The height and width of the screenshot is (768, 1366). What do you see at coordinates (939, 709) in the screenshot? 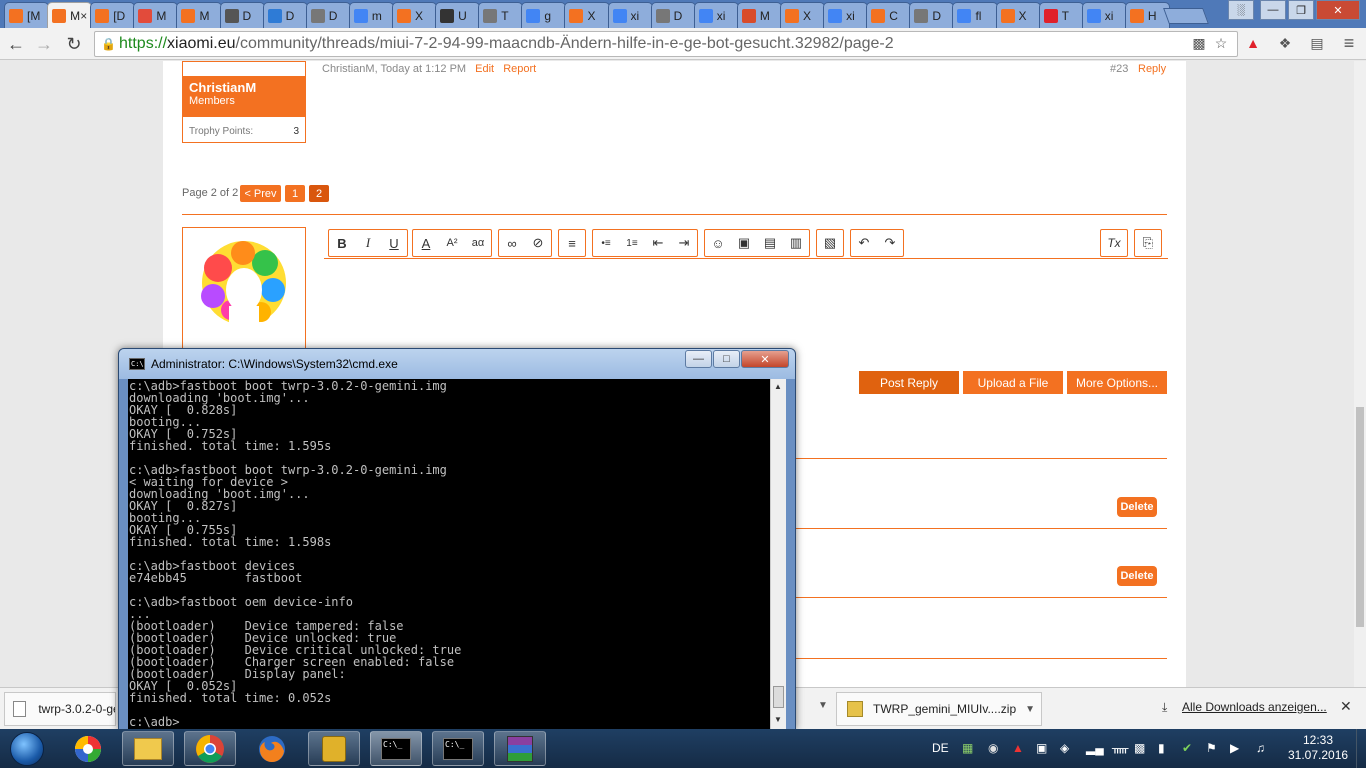
I see `download-item: TWRP_gemini_MIUIv....zip ▼` at bounding box center [939, 709].